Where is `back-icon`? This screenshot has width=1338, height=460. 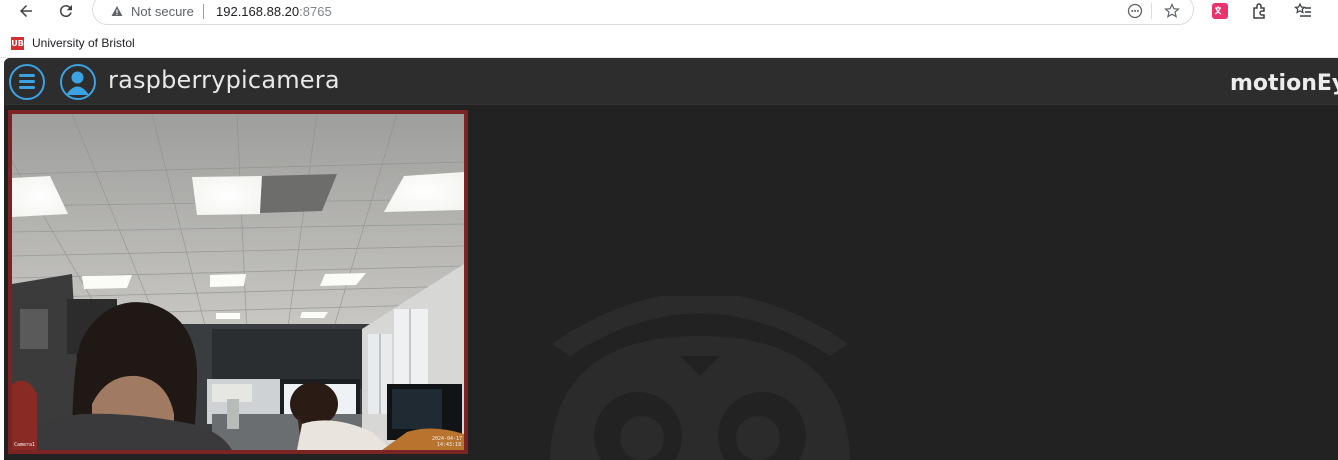 back-icon is located at coordinates (26, 11).